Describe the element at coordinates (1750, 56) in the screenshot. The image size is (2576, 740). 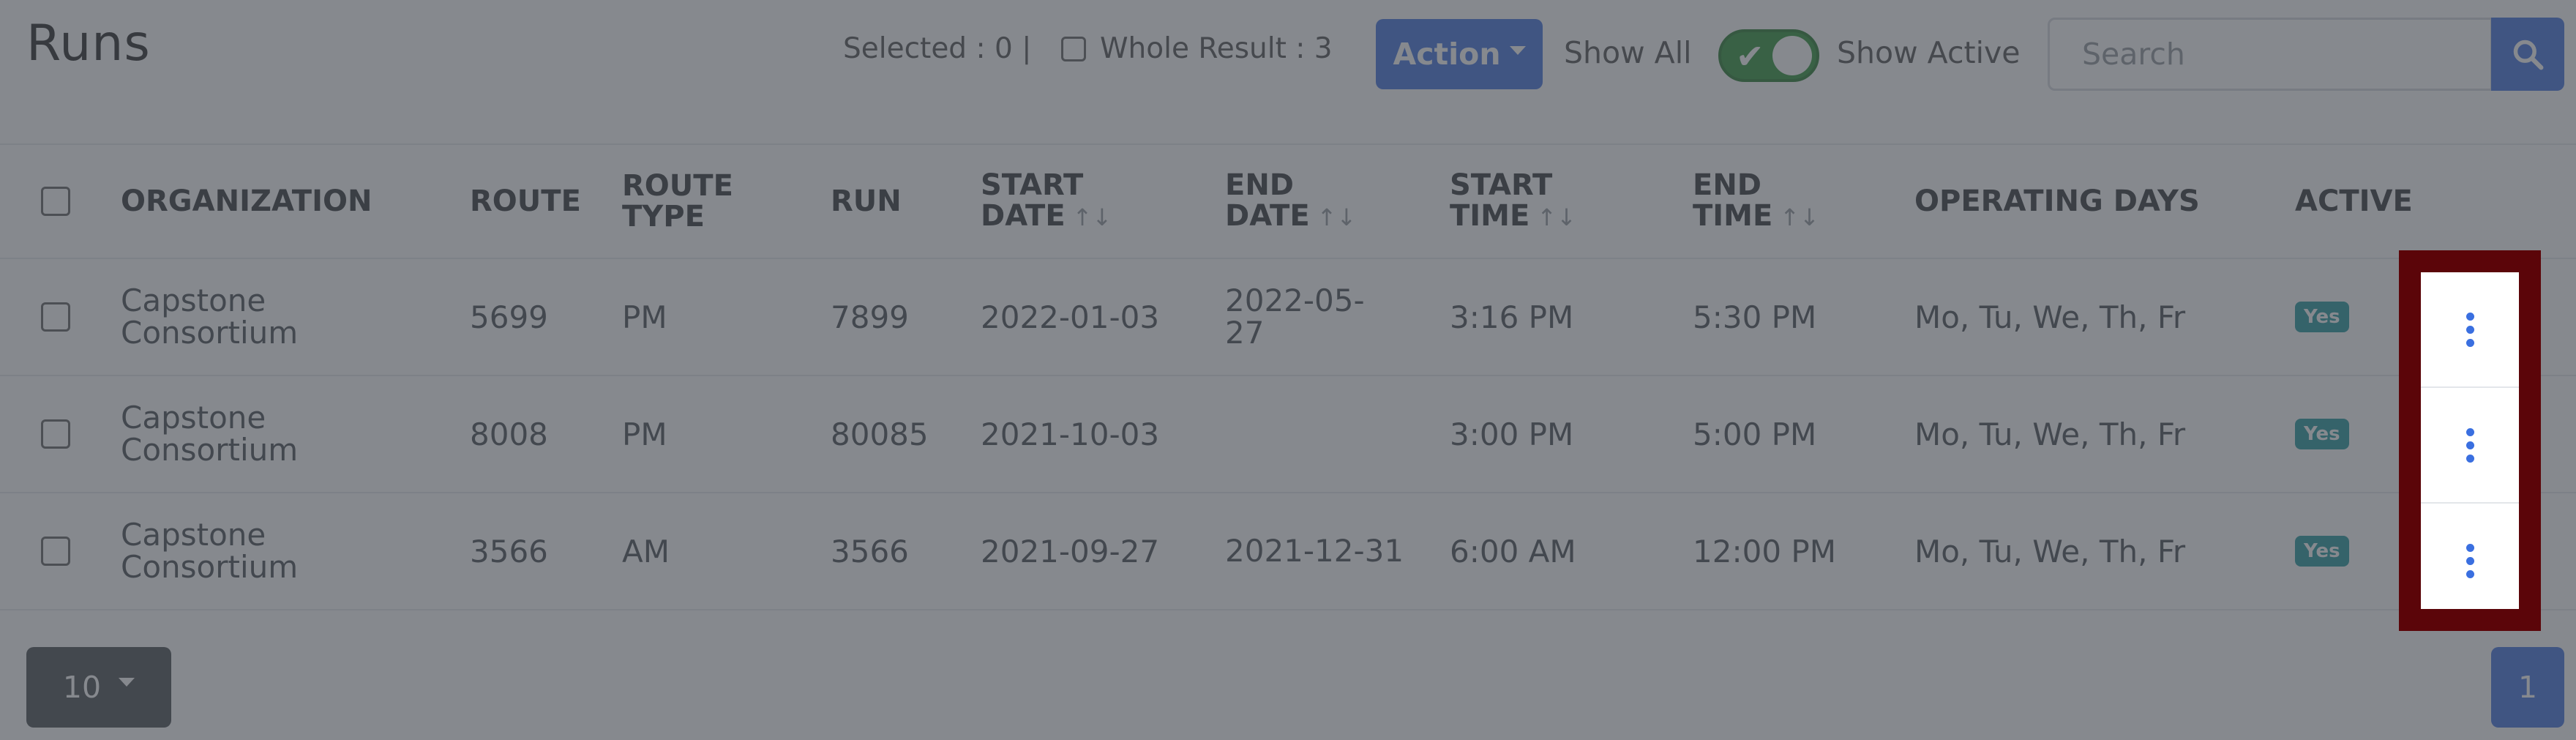
I see `check-icon: ✔` at that location.